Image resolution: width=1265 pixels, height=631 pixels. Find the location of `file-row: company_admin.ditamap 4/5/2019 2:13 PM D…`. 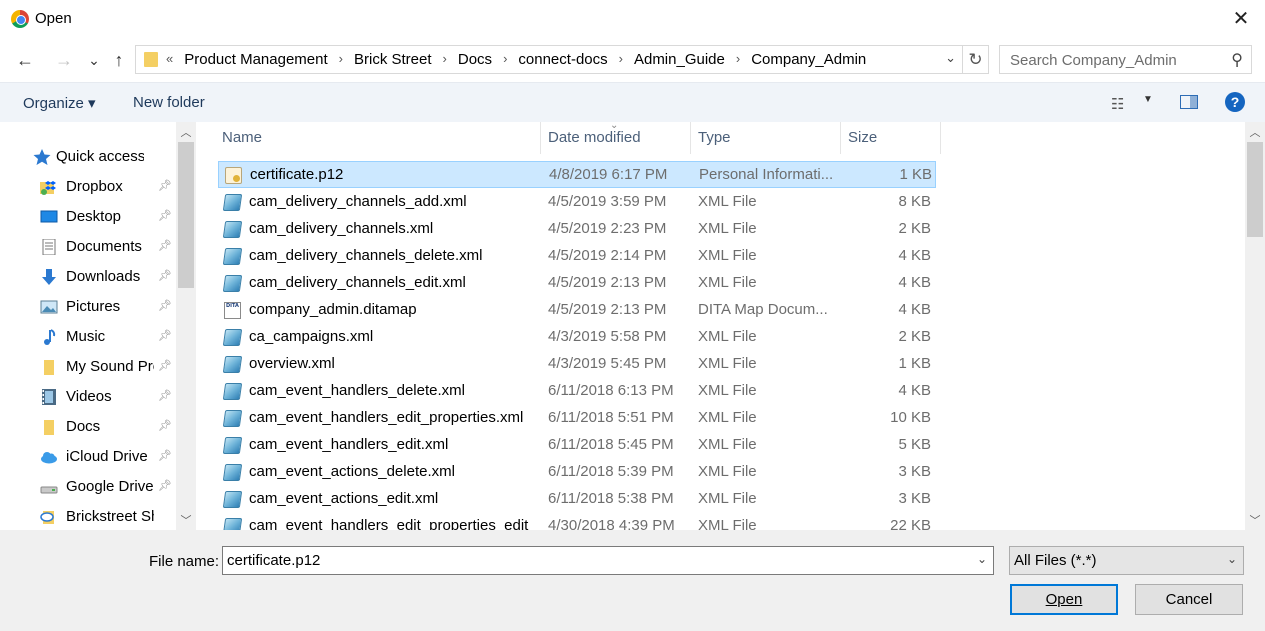

file-row: company_admin.ditamap 4/5/2019 2:13 PM D… is located at coordinates (577, 310).